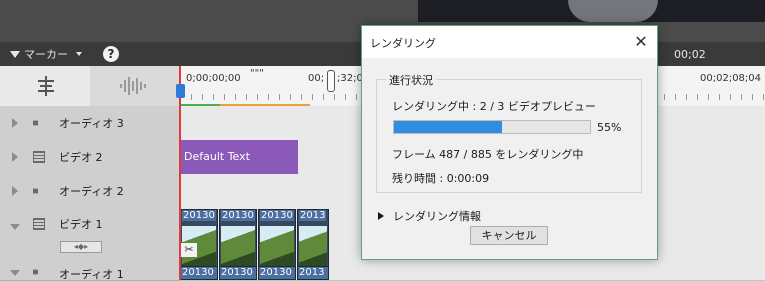 This screenshot has height=282, width=765. What do you see at coordinates (81, 157) in the screenshot?
I see `track-label: ビデオ 2` at bounding box center [81, 157].